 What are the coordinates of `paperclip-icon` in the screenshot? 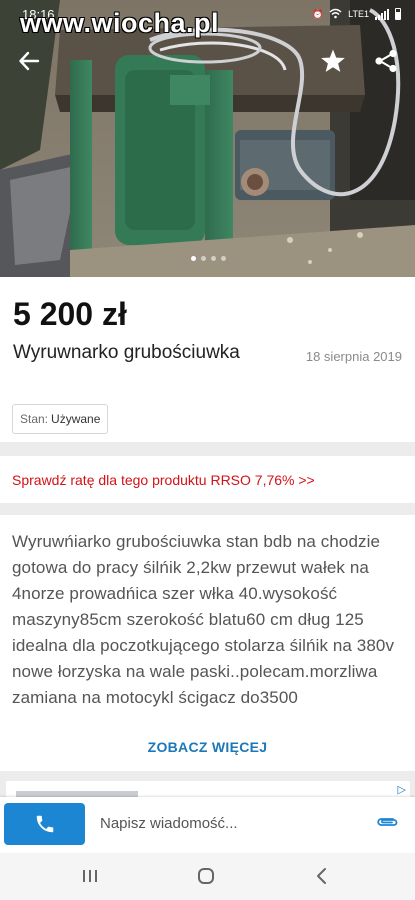 It's located at (387, 822).